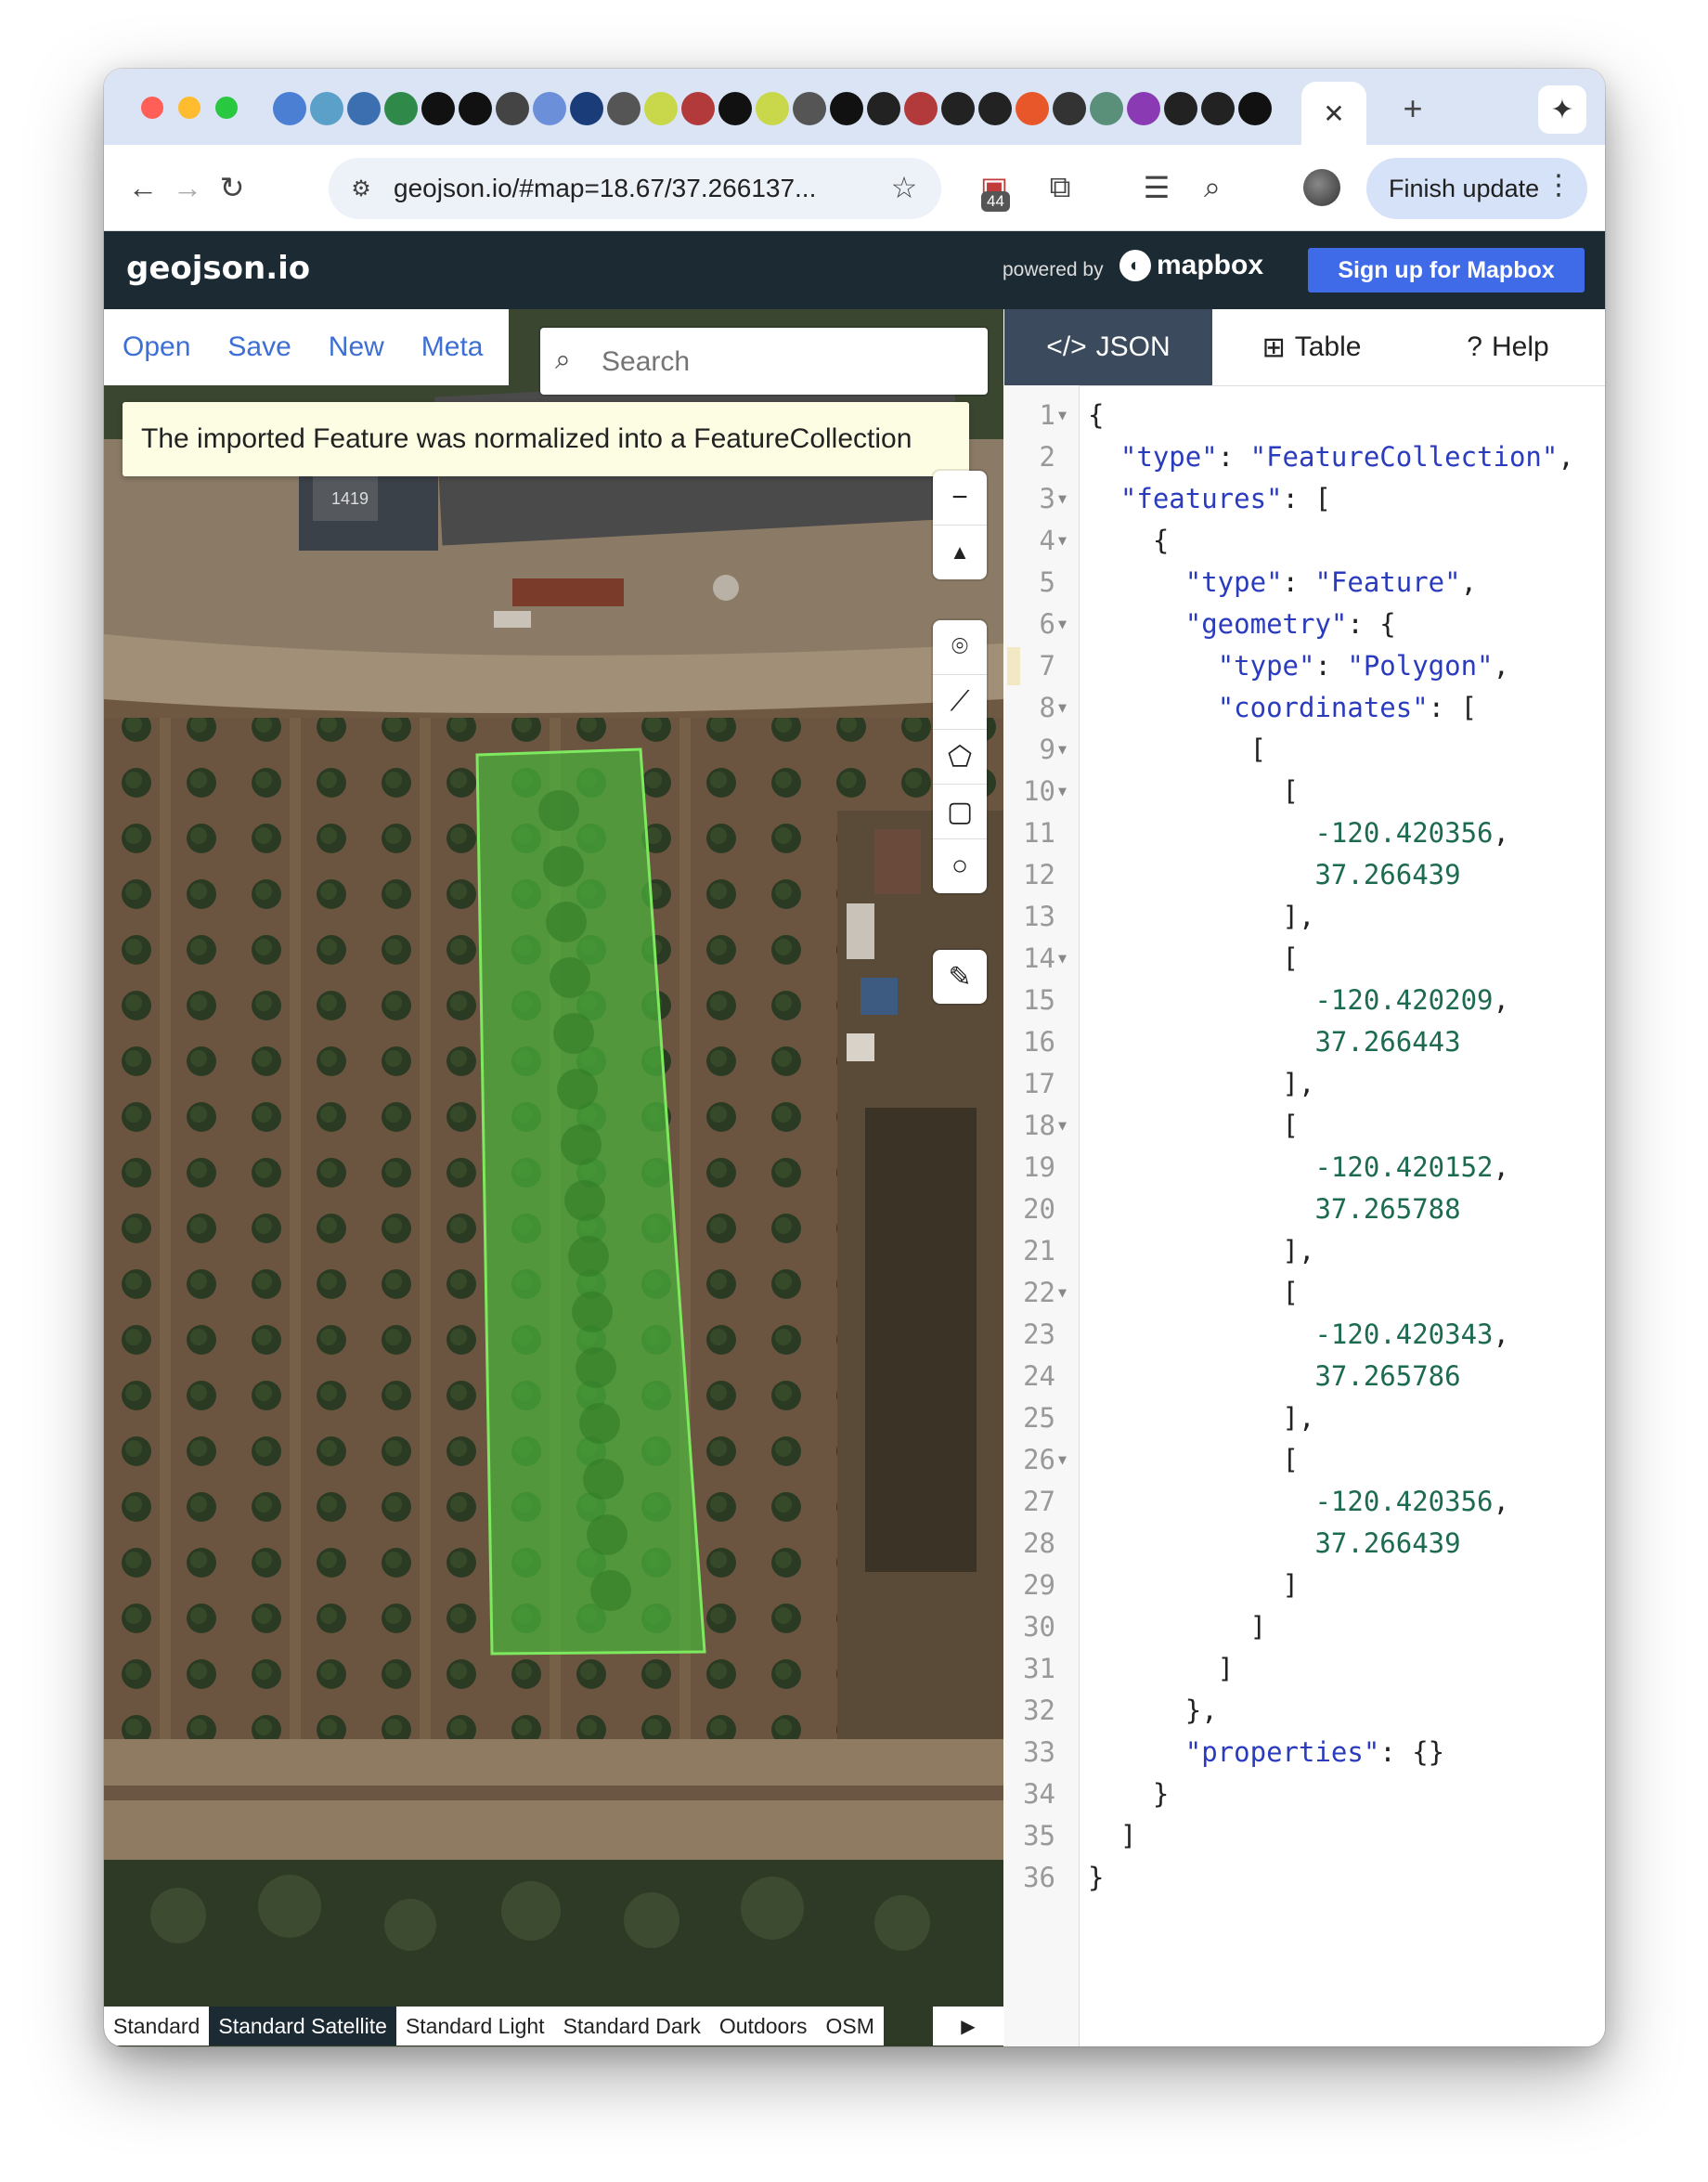  What do you see at coordinates (475, 2026) in the screenshot?
I see `style-standard-light: Standard Light` at bounding box center [475, 2026].